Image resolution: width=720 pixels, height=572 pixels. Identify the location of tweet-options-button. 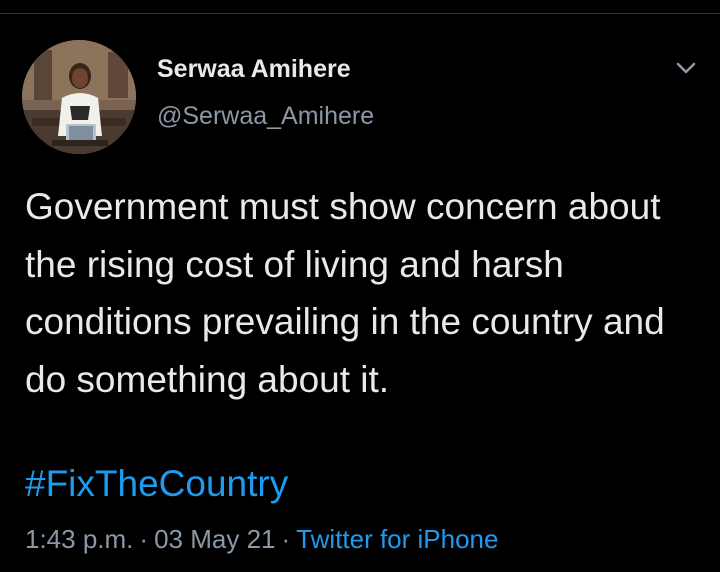
(686, 68).